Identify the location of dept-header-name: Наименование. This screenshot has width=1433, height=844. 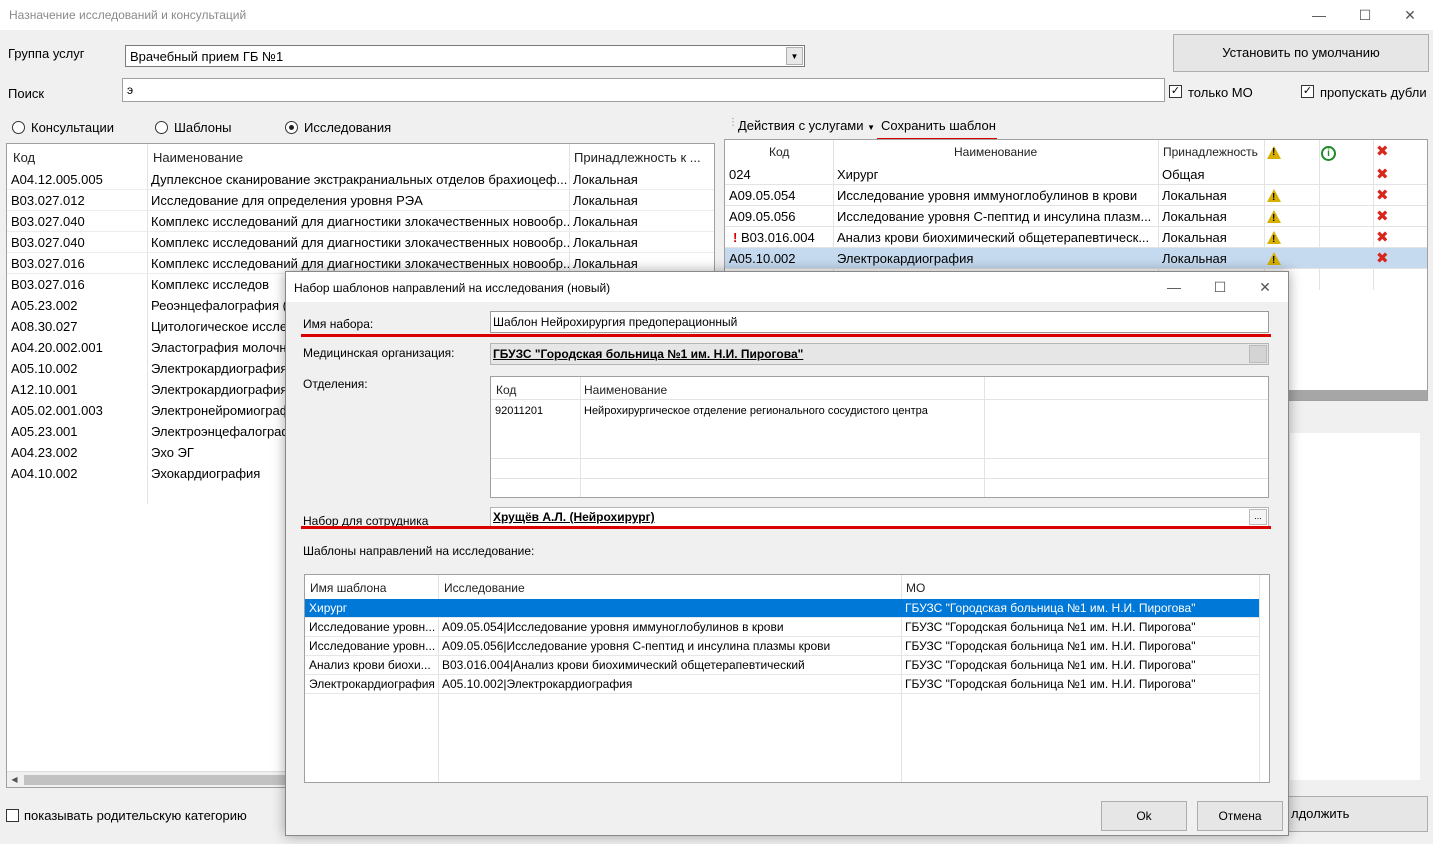
(625, 390).